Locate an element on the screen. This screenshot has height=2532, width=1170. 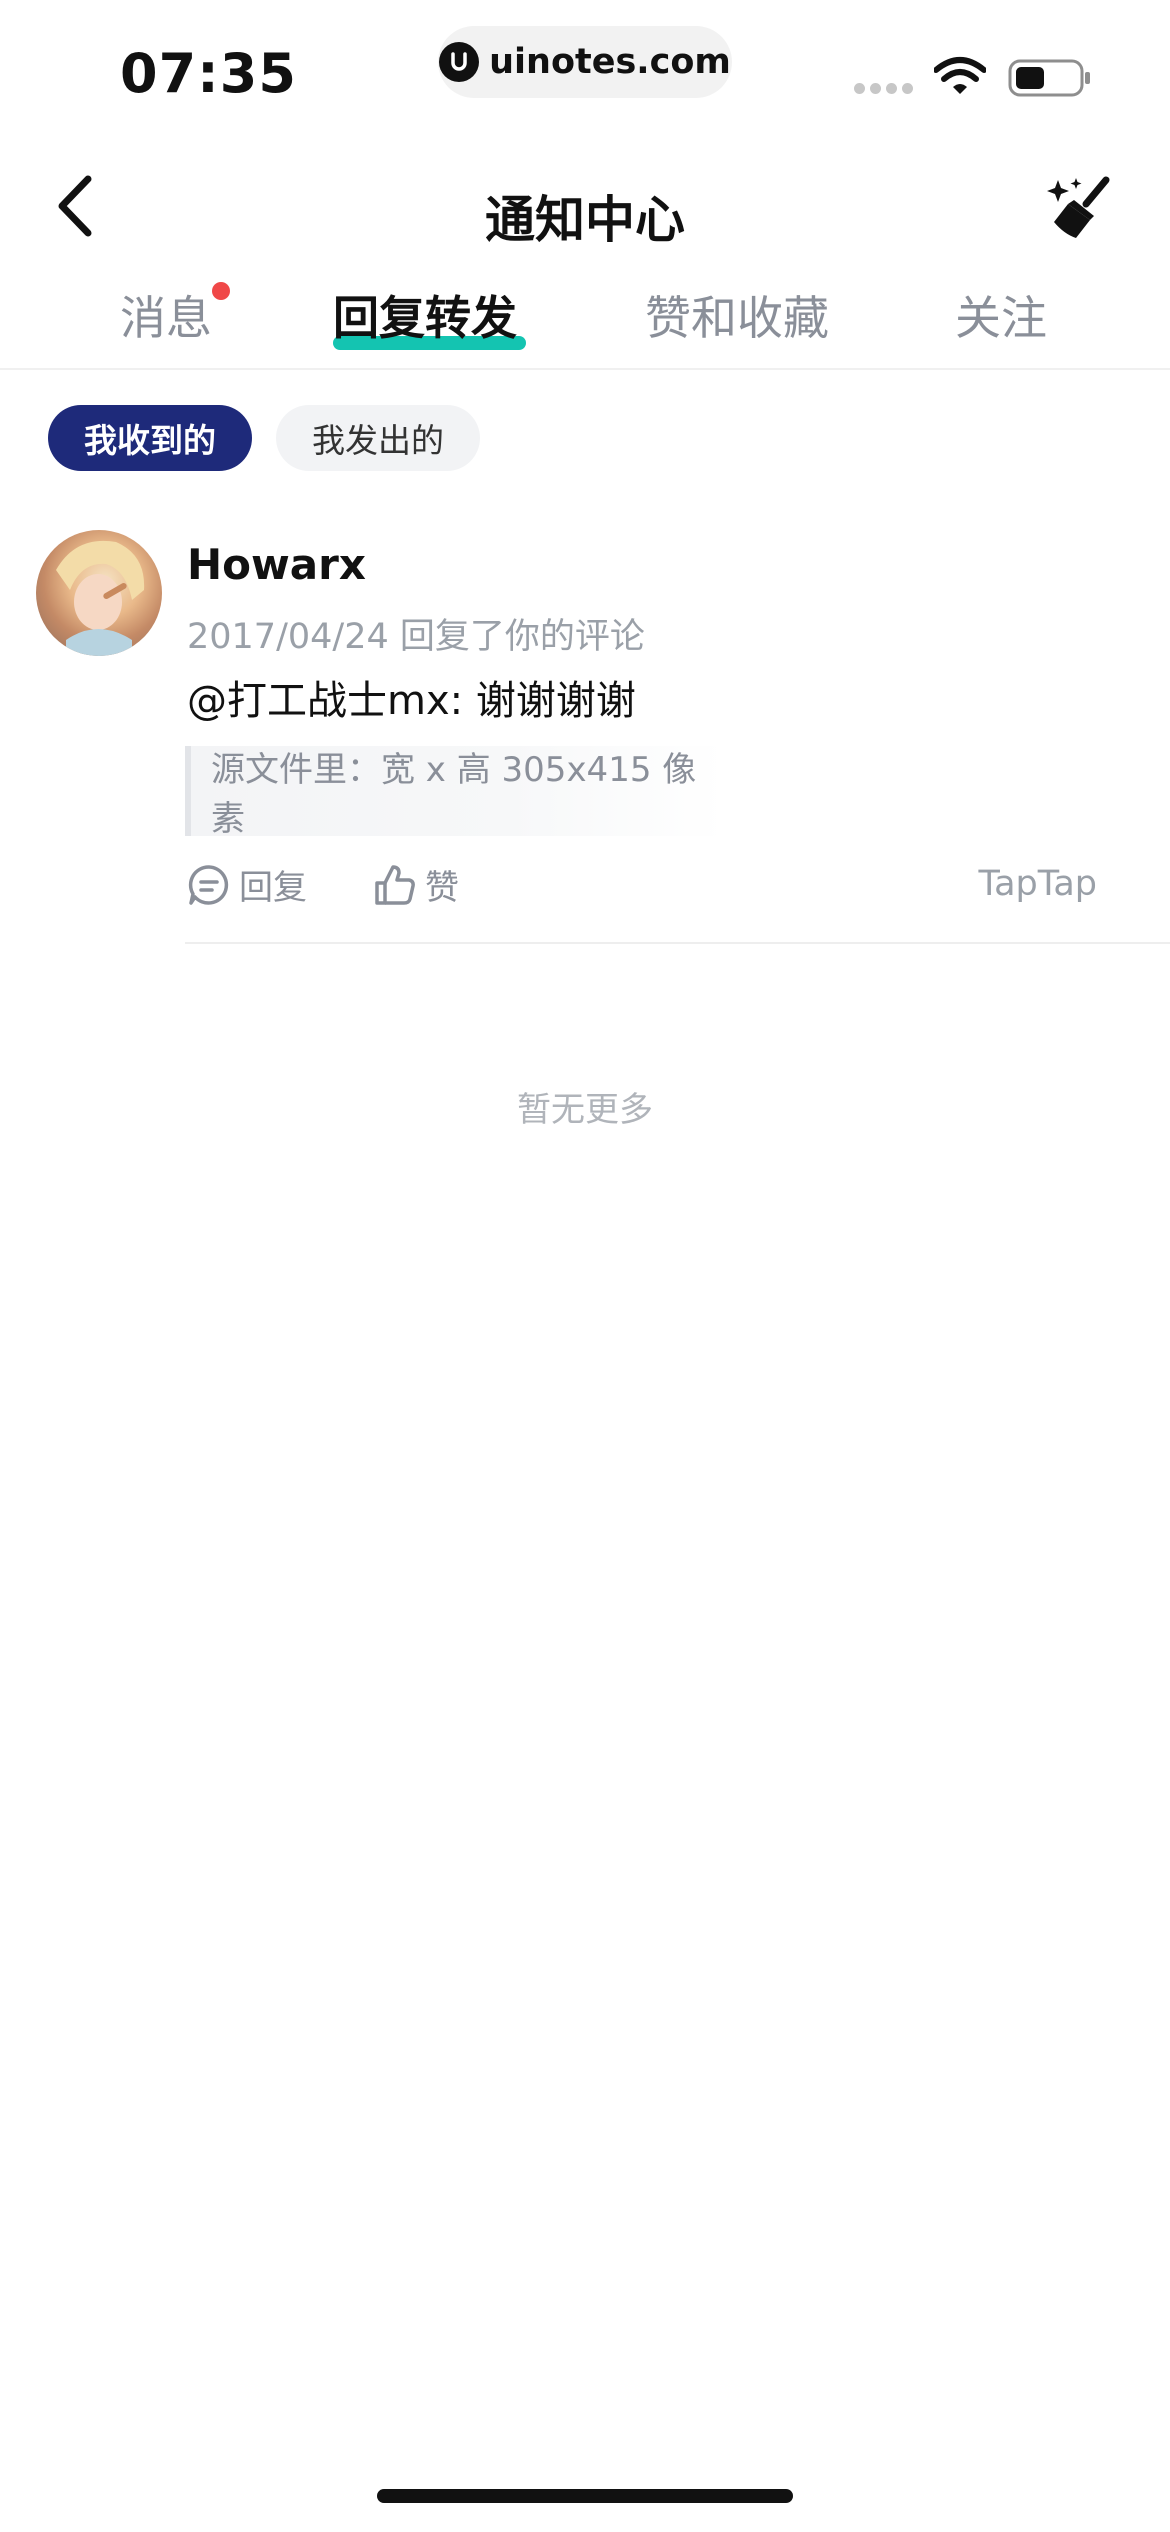
tab-bar: 消息 回复转发 赞和收藏 关注 is located at coordinates (585, 320).